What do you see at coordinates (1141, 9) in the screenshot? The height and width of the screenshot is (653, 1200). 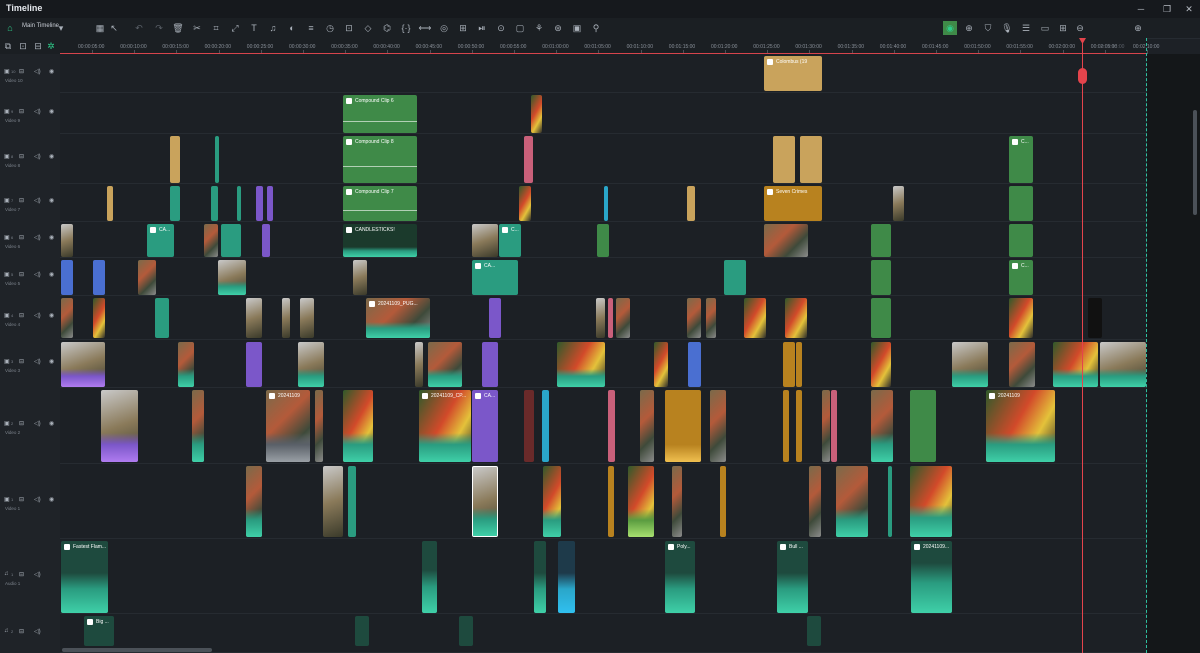 I see `minimize-icon: ─` at bounding box center [1141, 9].